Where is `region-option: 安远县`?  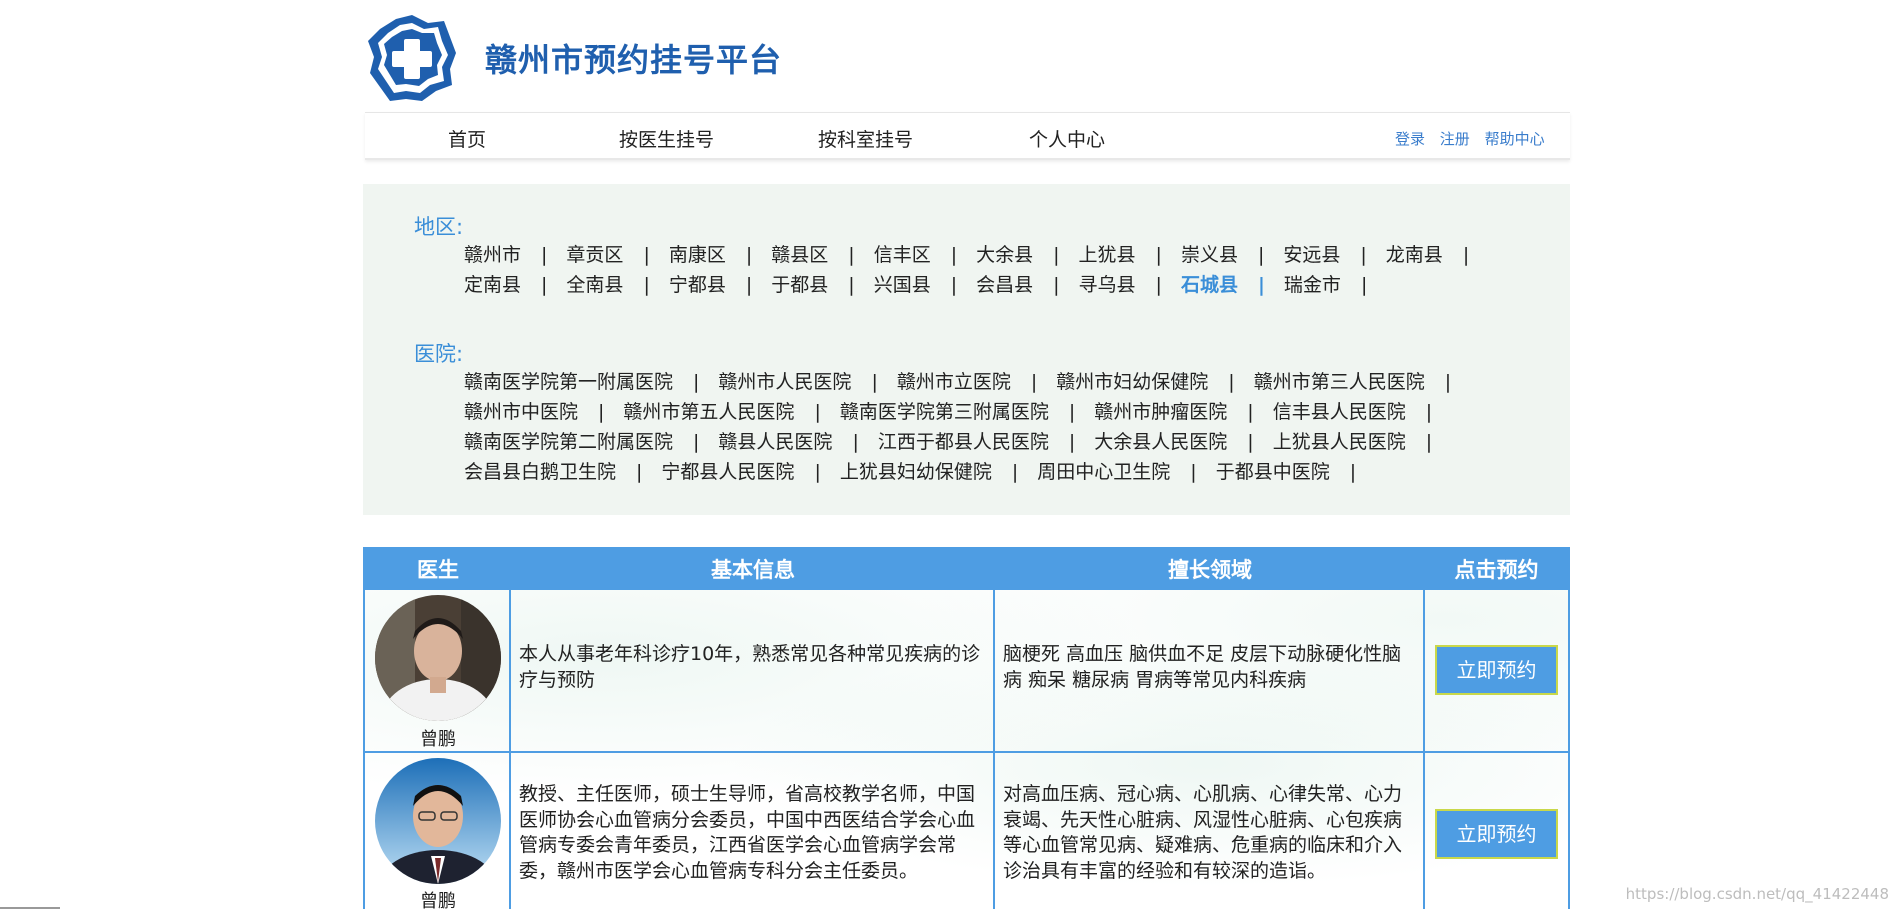 region-option: 安远县 is located at coordinates (1311, 255).